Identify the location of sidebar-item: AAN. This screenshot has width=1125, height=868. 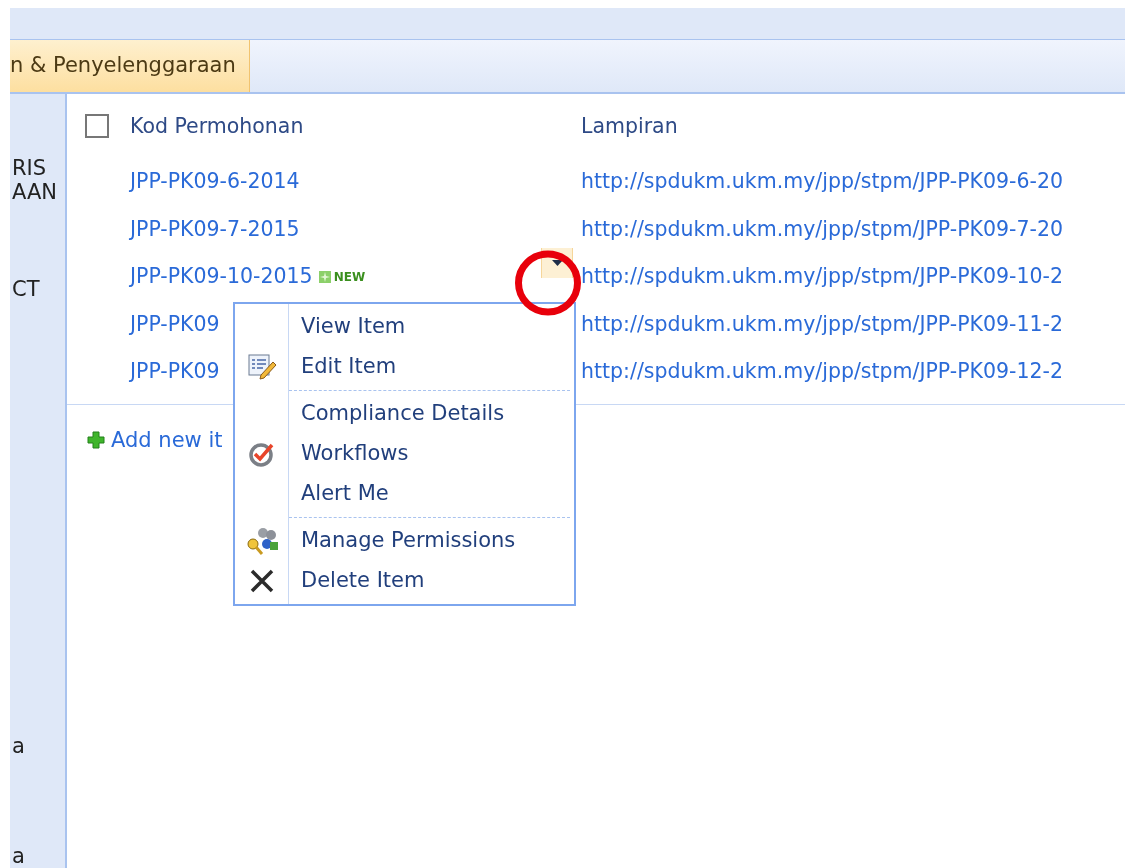
(35, 192).